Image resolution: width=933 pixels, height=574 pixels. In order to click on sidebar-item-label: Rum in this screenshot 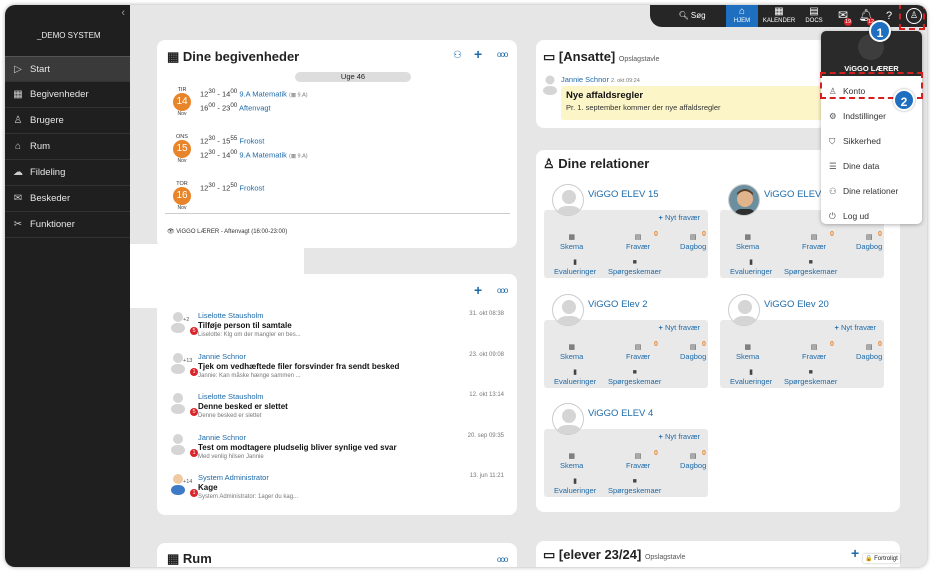, I will do `click(40, 146)`.